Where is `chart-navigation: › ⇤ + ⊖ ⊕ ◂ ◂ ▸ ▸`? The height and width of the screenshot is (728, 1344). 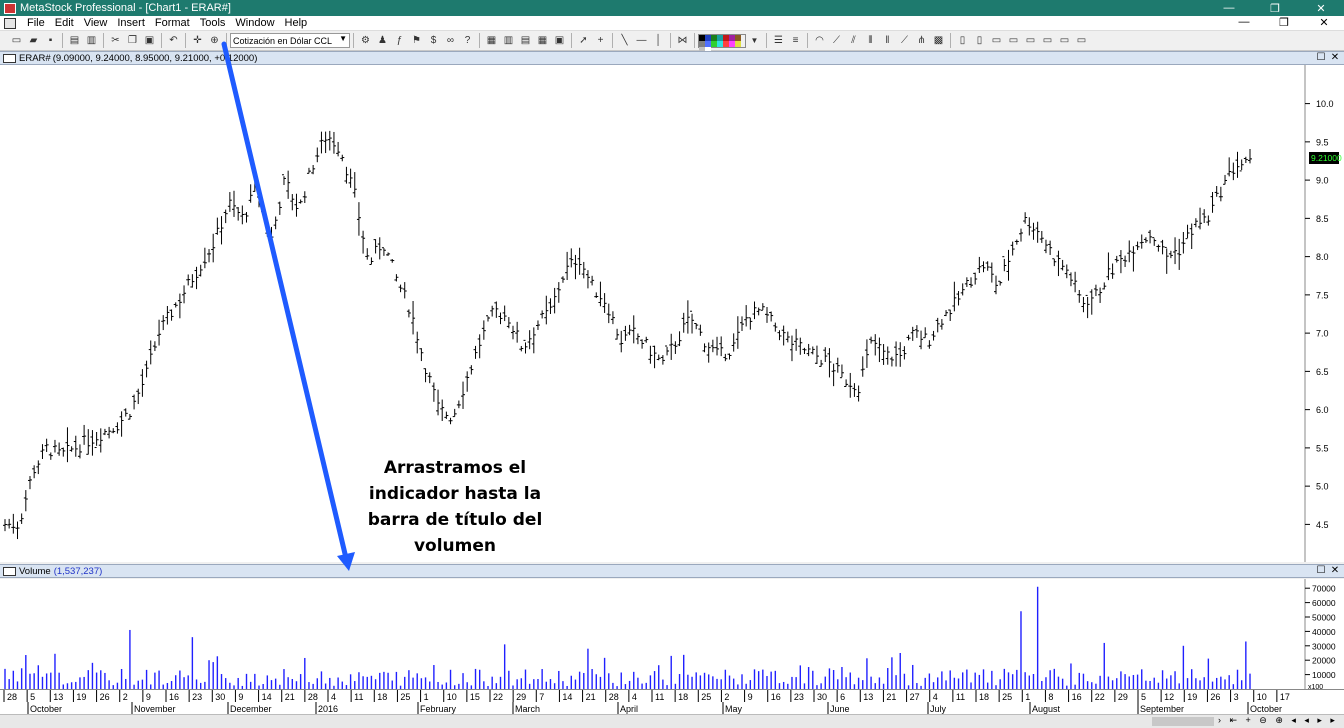 chart-navigation: › ⇤ + ⊖ ⊕ ◂ ◂ ▸ ▸ is located at coordinates (1278, 720).